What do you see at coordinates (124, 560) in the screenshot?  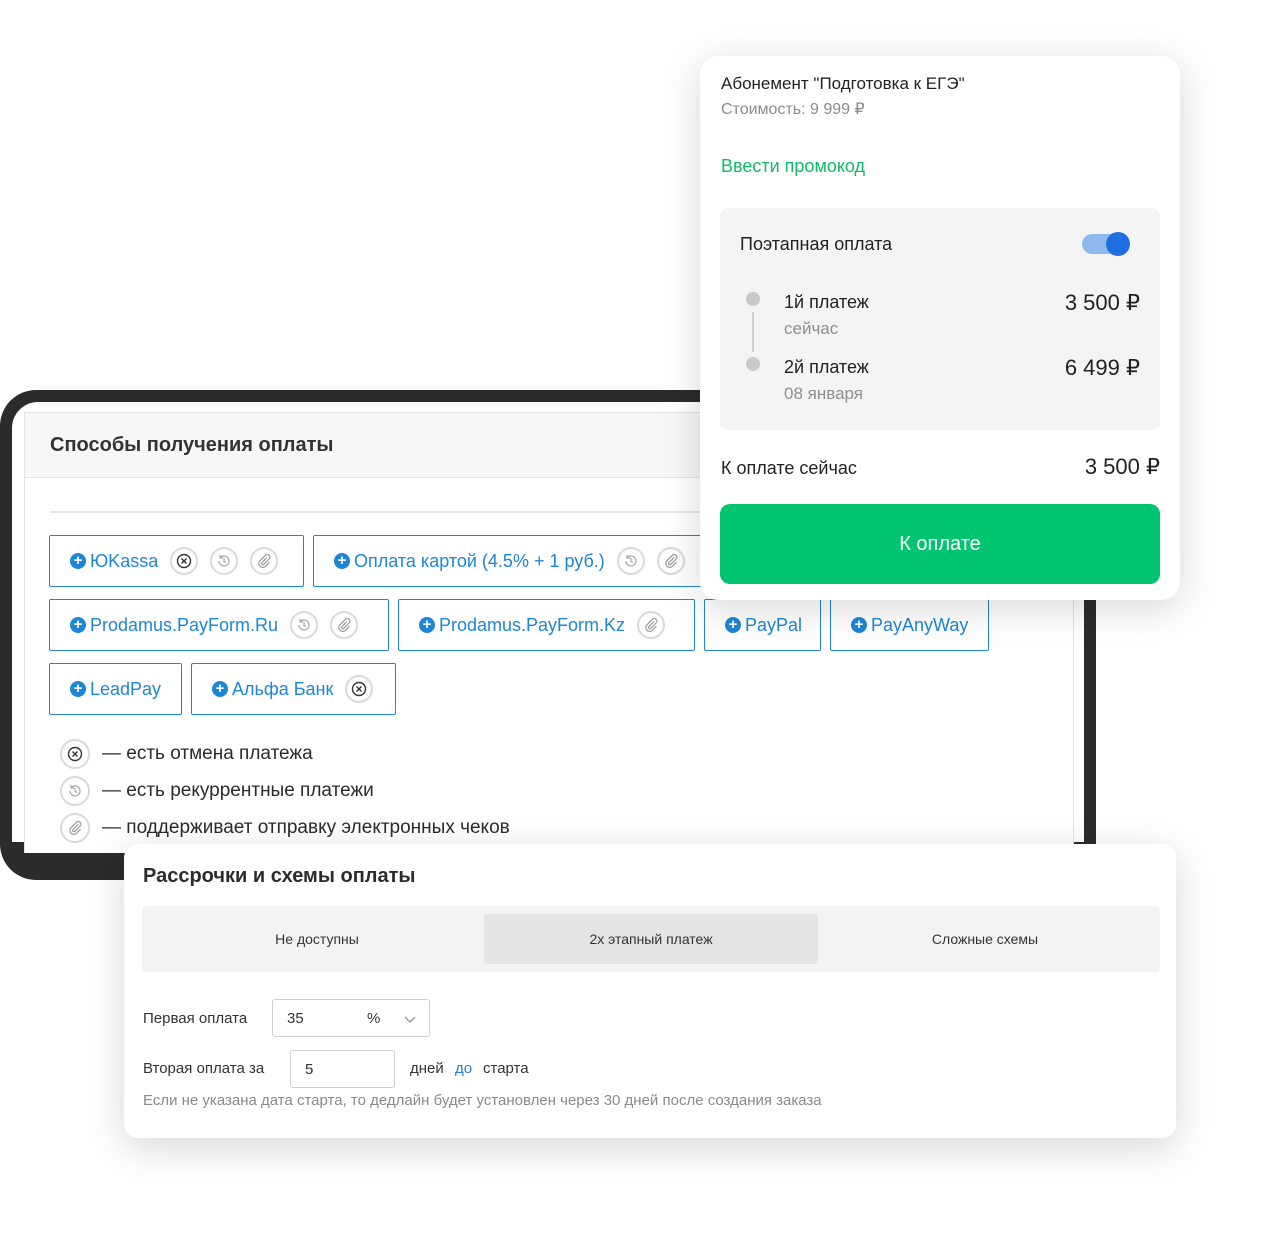 I see `method-label: ЮKassa` at bounding box center [124, 560].